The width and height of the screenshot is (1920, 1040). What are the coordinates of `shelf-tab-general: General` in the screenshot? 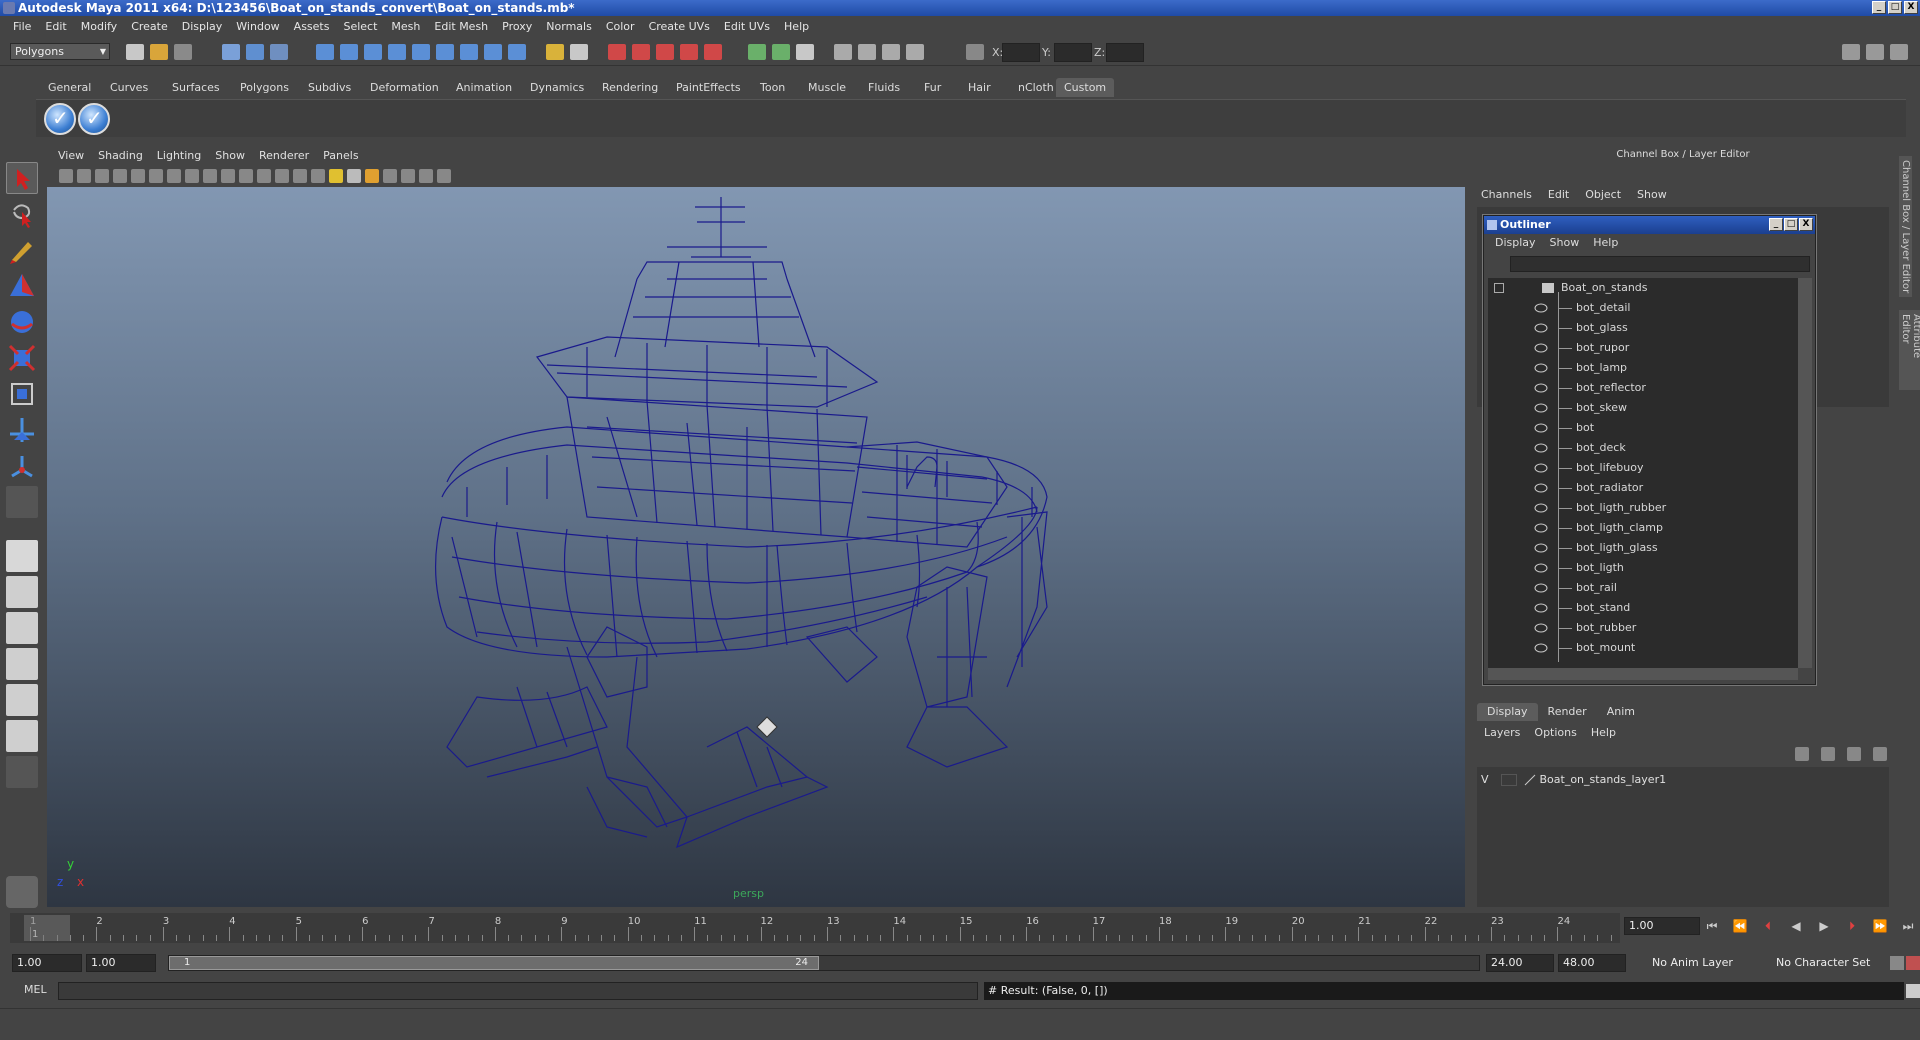 It's located at (69, 87).